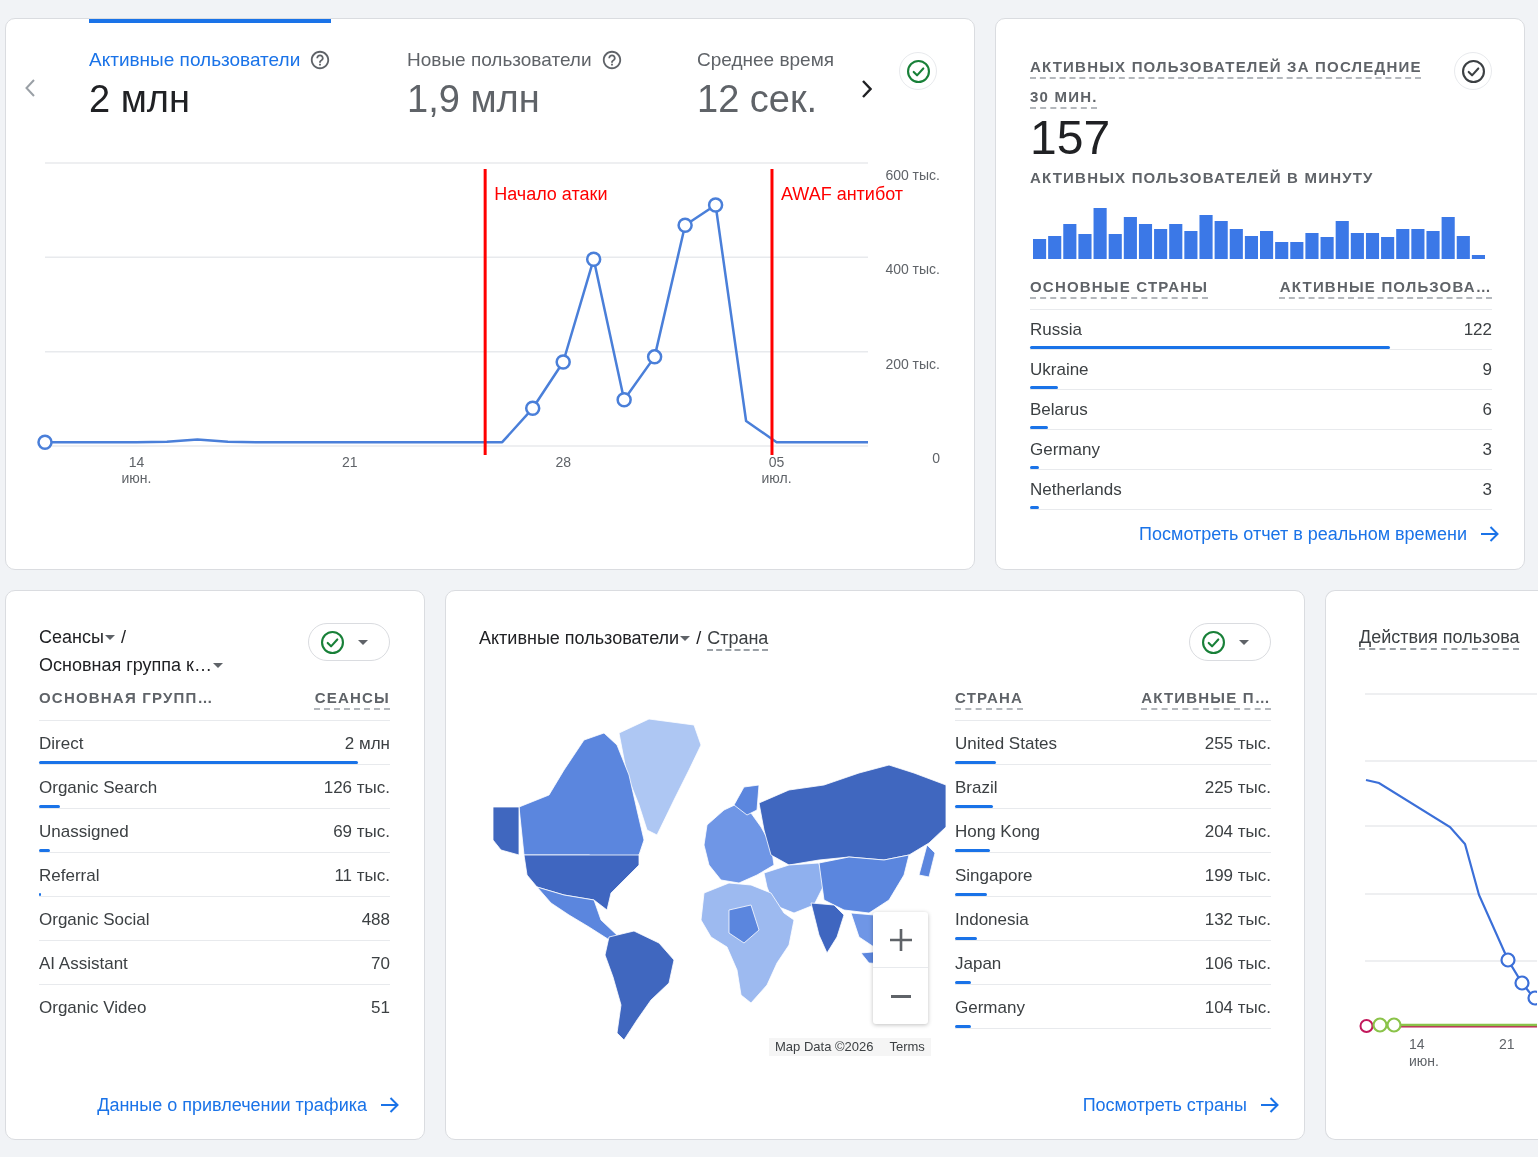 The height and width of the screenshot is (1157, 1538). Describe the element at coordinates (900, 996) in the screenshot. I see `minus-icon` at that location.